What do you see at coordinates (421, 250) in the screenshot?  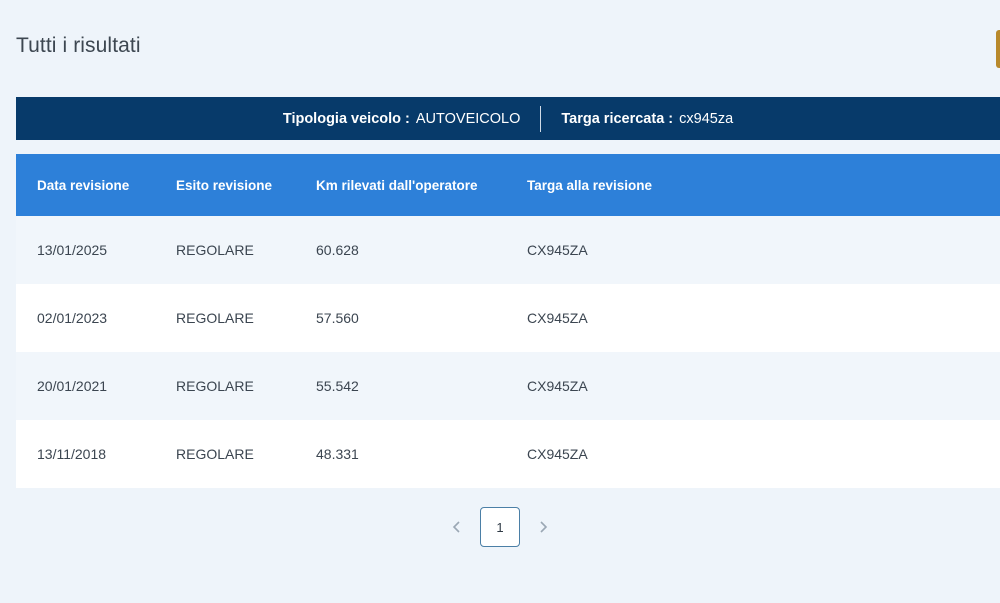 I see `cell-km: 60.628` at bounding box center [421, 250].